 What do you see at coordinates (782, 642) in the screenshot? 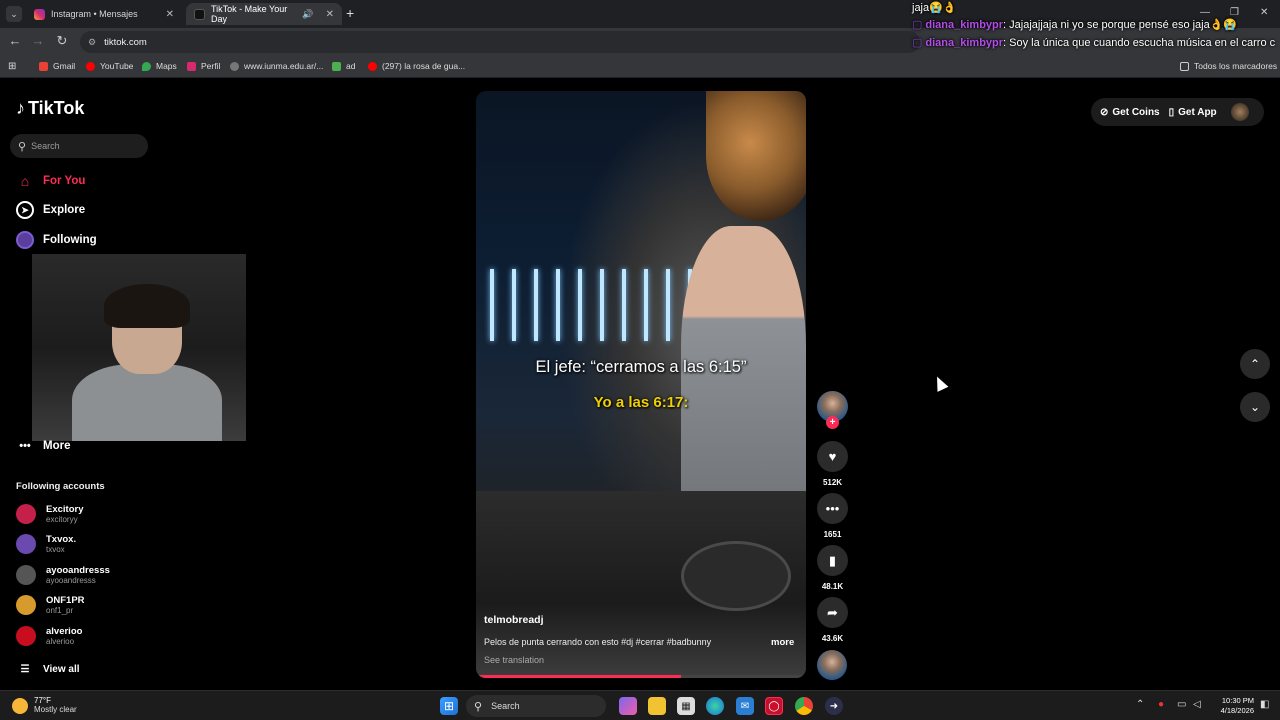
I see `more-button: more` at bounding box center [782, 642].